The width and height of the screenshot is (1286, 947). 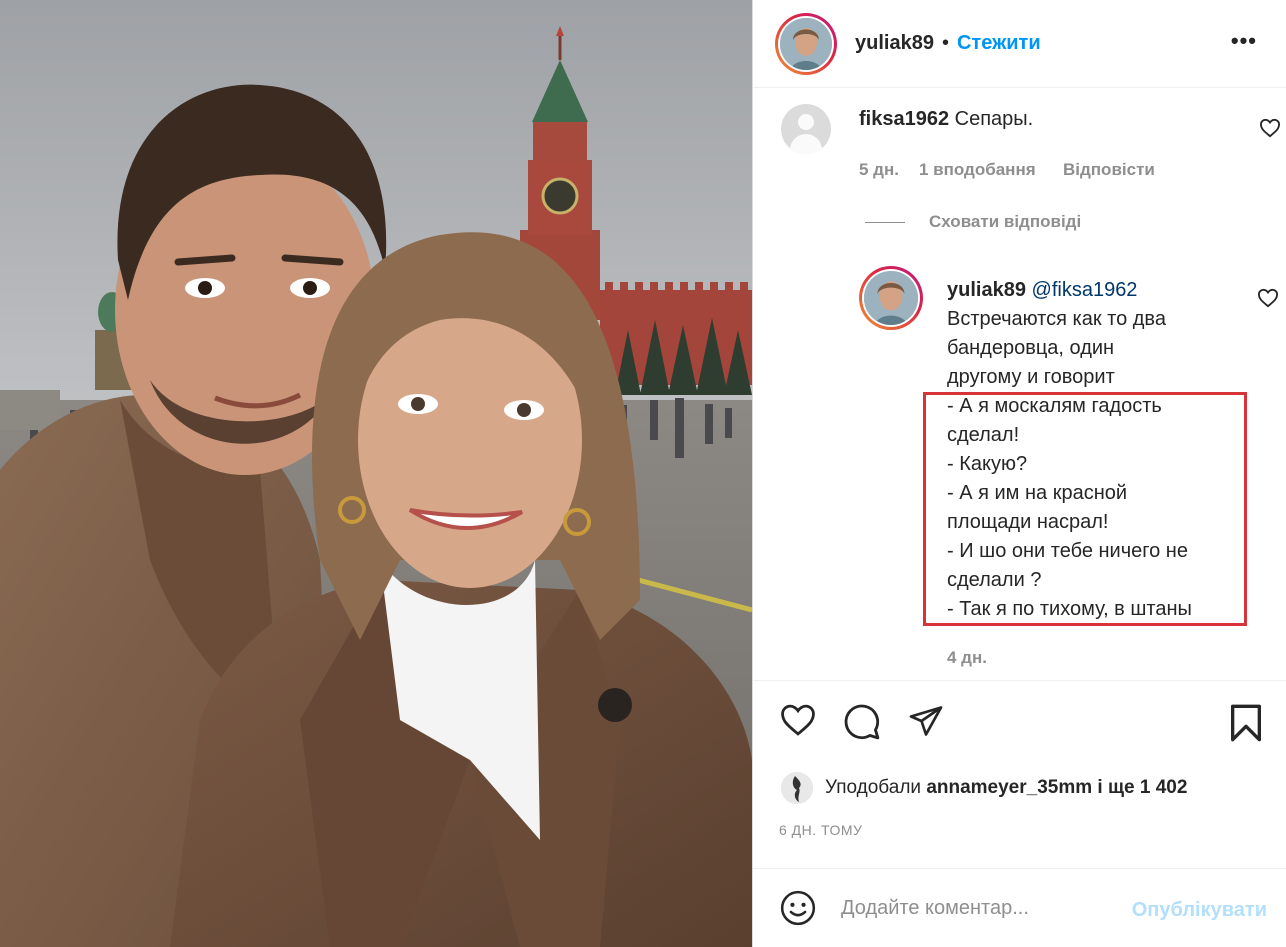 I want to click on reply-line: бандеровца, один, so click(x=1031, y=348).